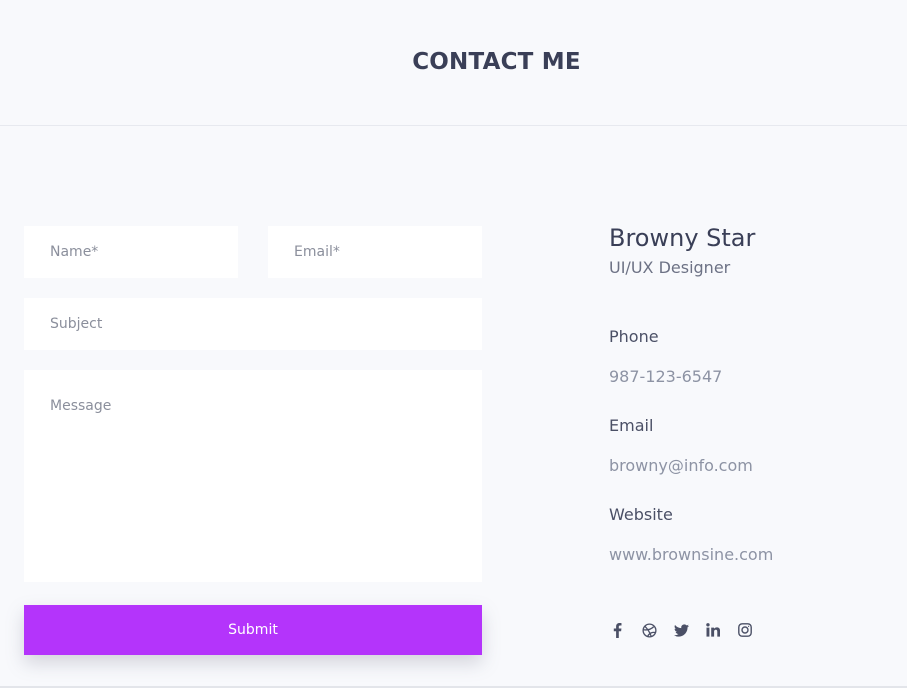 The width and height of the screenshot is (907, 688). Describe the element at coordinates (641, 514) in the screenshot. I see `website-label: Website` at that location.